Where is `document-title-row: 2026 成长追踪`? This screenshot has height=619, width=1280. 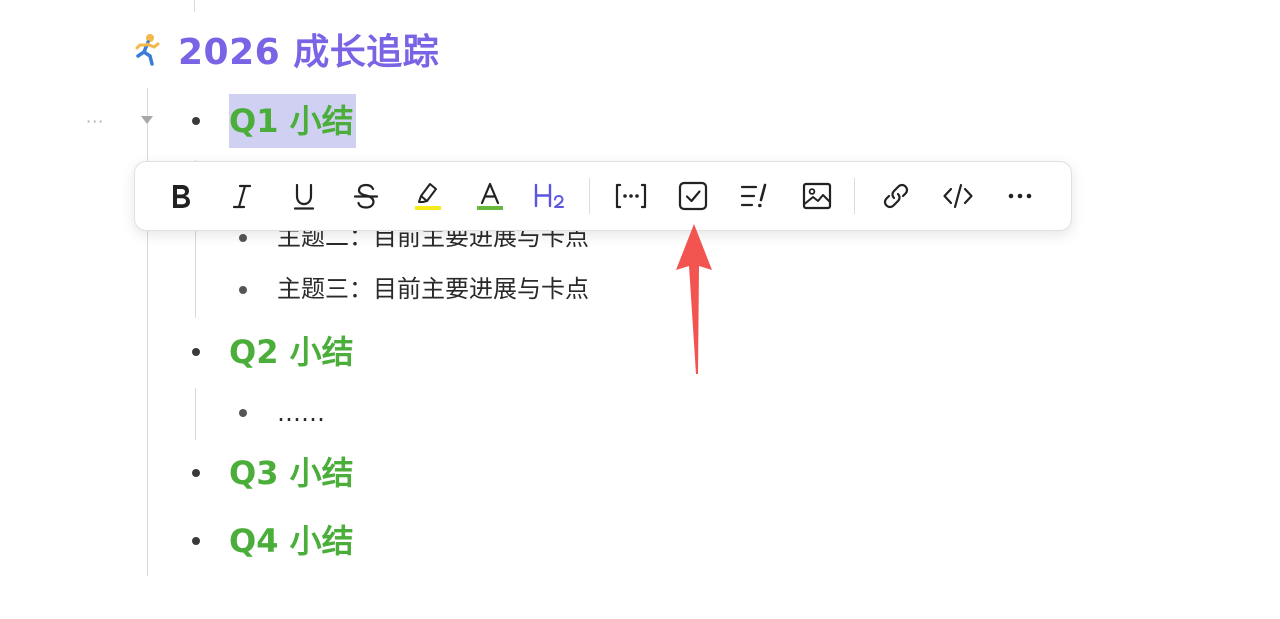
document-title-row: 2026 成长追踪 is located at coordinates (284, 49).